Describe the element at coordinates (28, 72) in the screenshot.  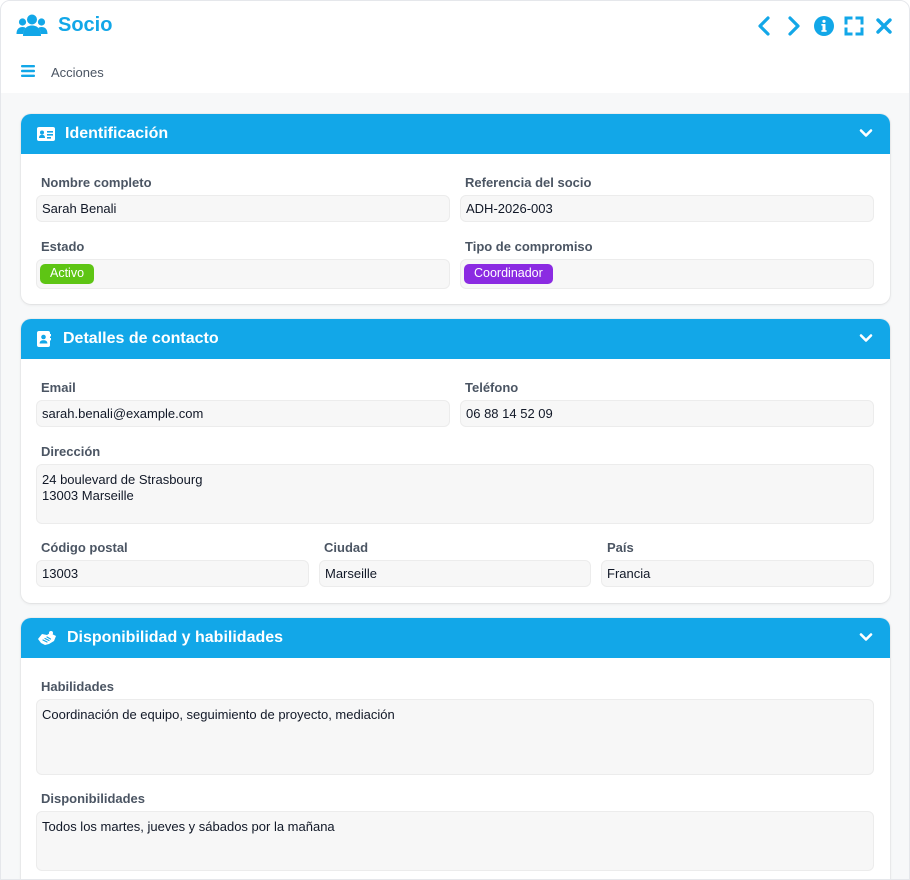
I see `menu-icon` at that location.